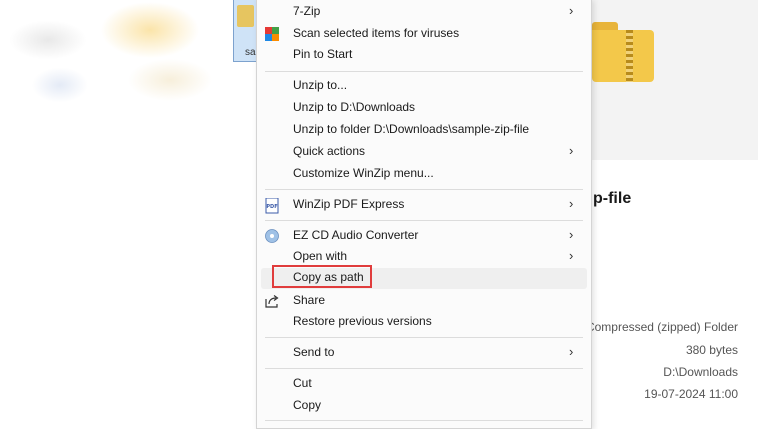 Image resolution: width=758 pixels, height=429 pixels. Describe the element at coordinates (691, 394) in the screenshot. I see `file-date-value: 19-07-2024 11:00` at that location.